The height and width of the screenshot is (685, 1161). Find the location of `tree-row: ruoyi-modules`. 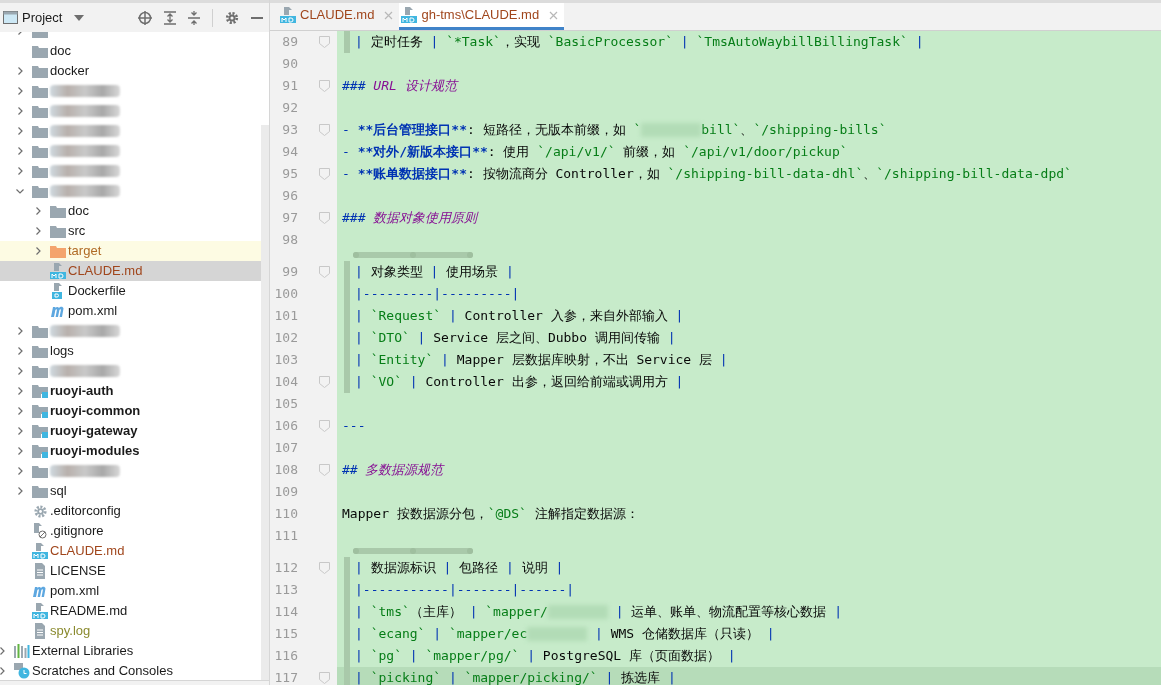

tree-row: ruoyi-modules is located at coordinates (130, 451).